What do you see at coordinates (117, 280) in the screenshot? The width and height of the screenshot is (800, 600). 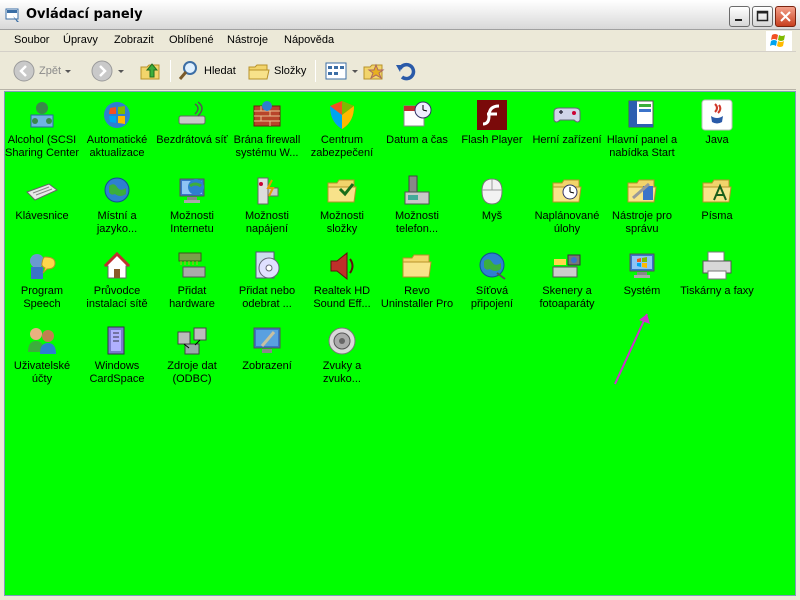 I see `control-panel-item-pruvodce-instalaci-site: Průvodce instalací sítě` at bounding box center [117, 280].